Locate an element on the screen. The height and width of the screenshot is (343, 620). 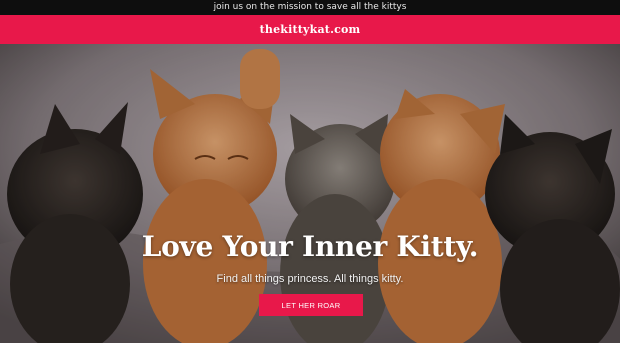
let-her-roar-button: LET HER ROAR is located at coordinates (311, 305).